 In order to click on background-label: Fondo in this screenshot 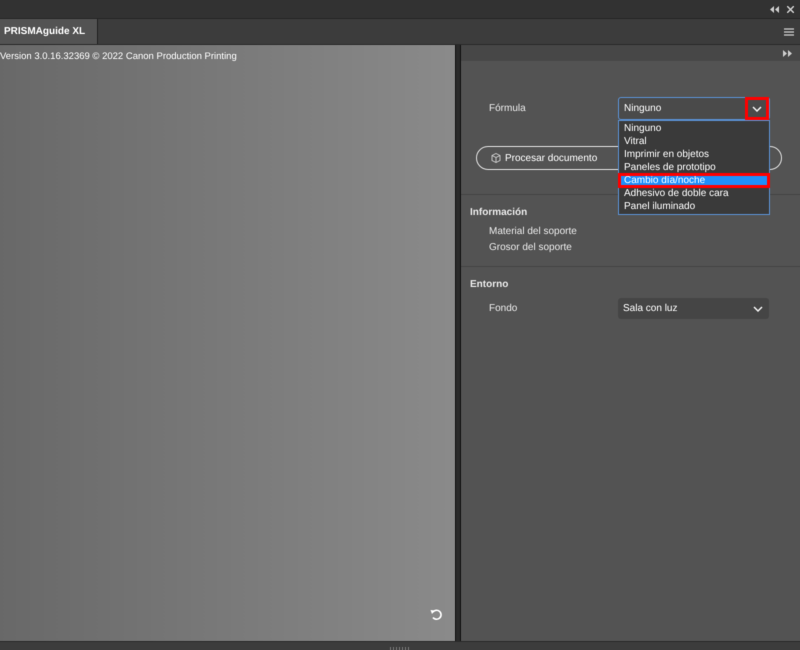, I will do `click(503, 308)`.